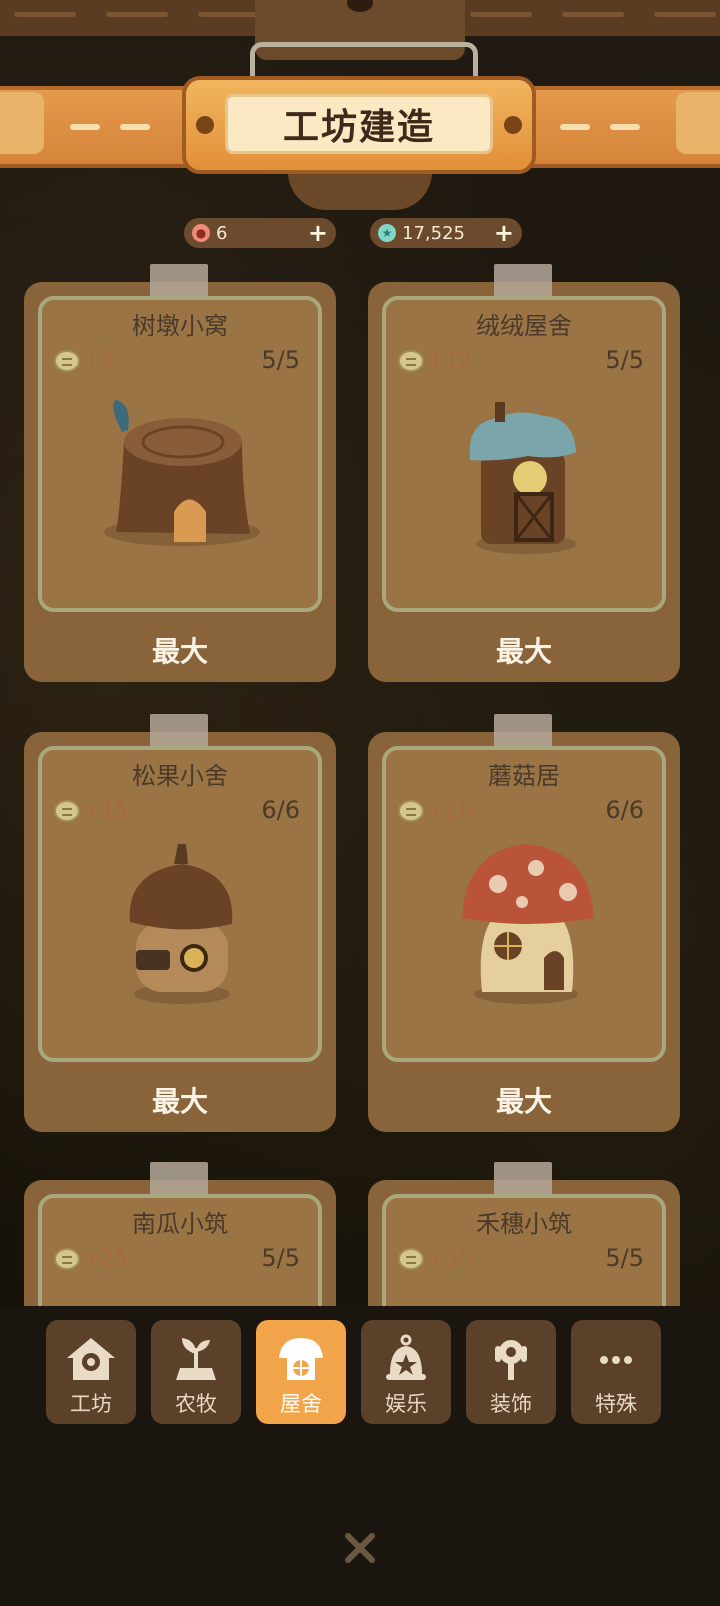 The height and width of the screenshot is (1606, 720). Describe the element at coordinates (522, 478) in the screenshot. I see `fluffy-roof-house-image` at that location.